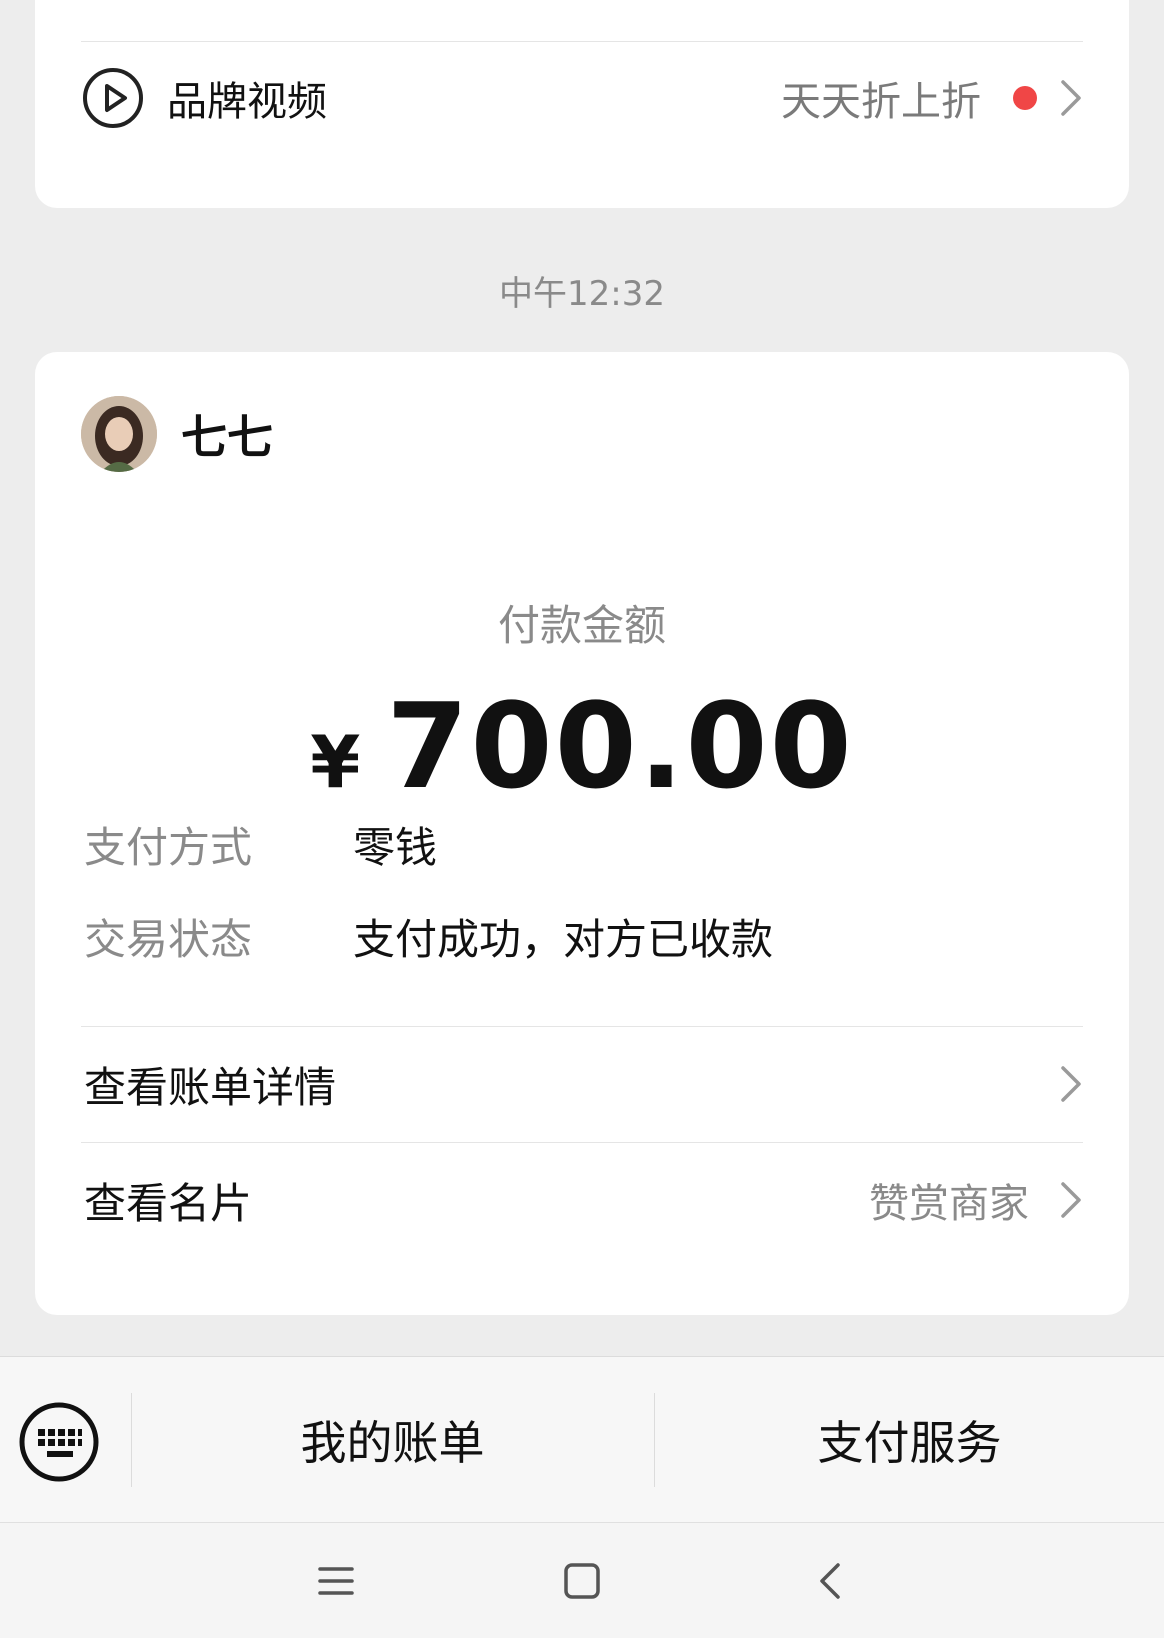 This screenshot has width=1164, height=1638. What do you see at coordinates (336, 1581) in the screenshot?
I see `menu-icon` at bounding box center [336, 1581].